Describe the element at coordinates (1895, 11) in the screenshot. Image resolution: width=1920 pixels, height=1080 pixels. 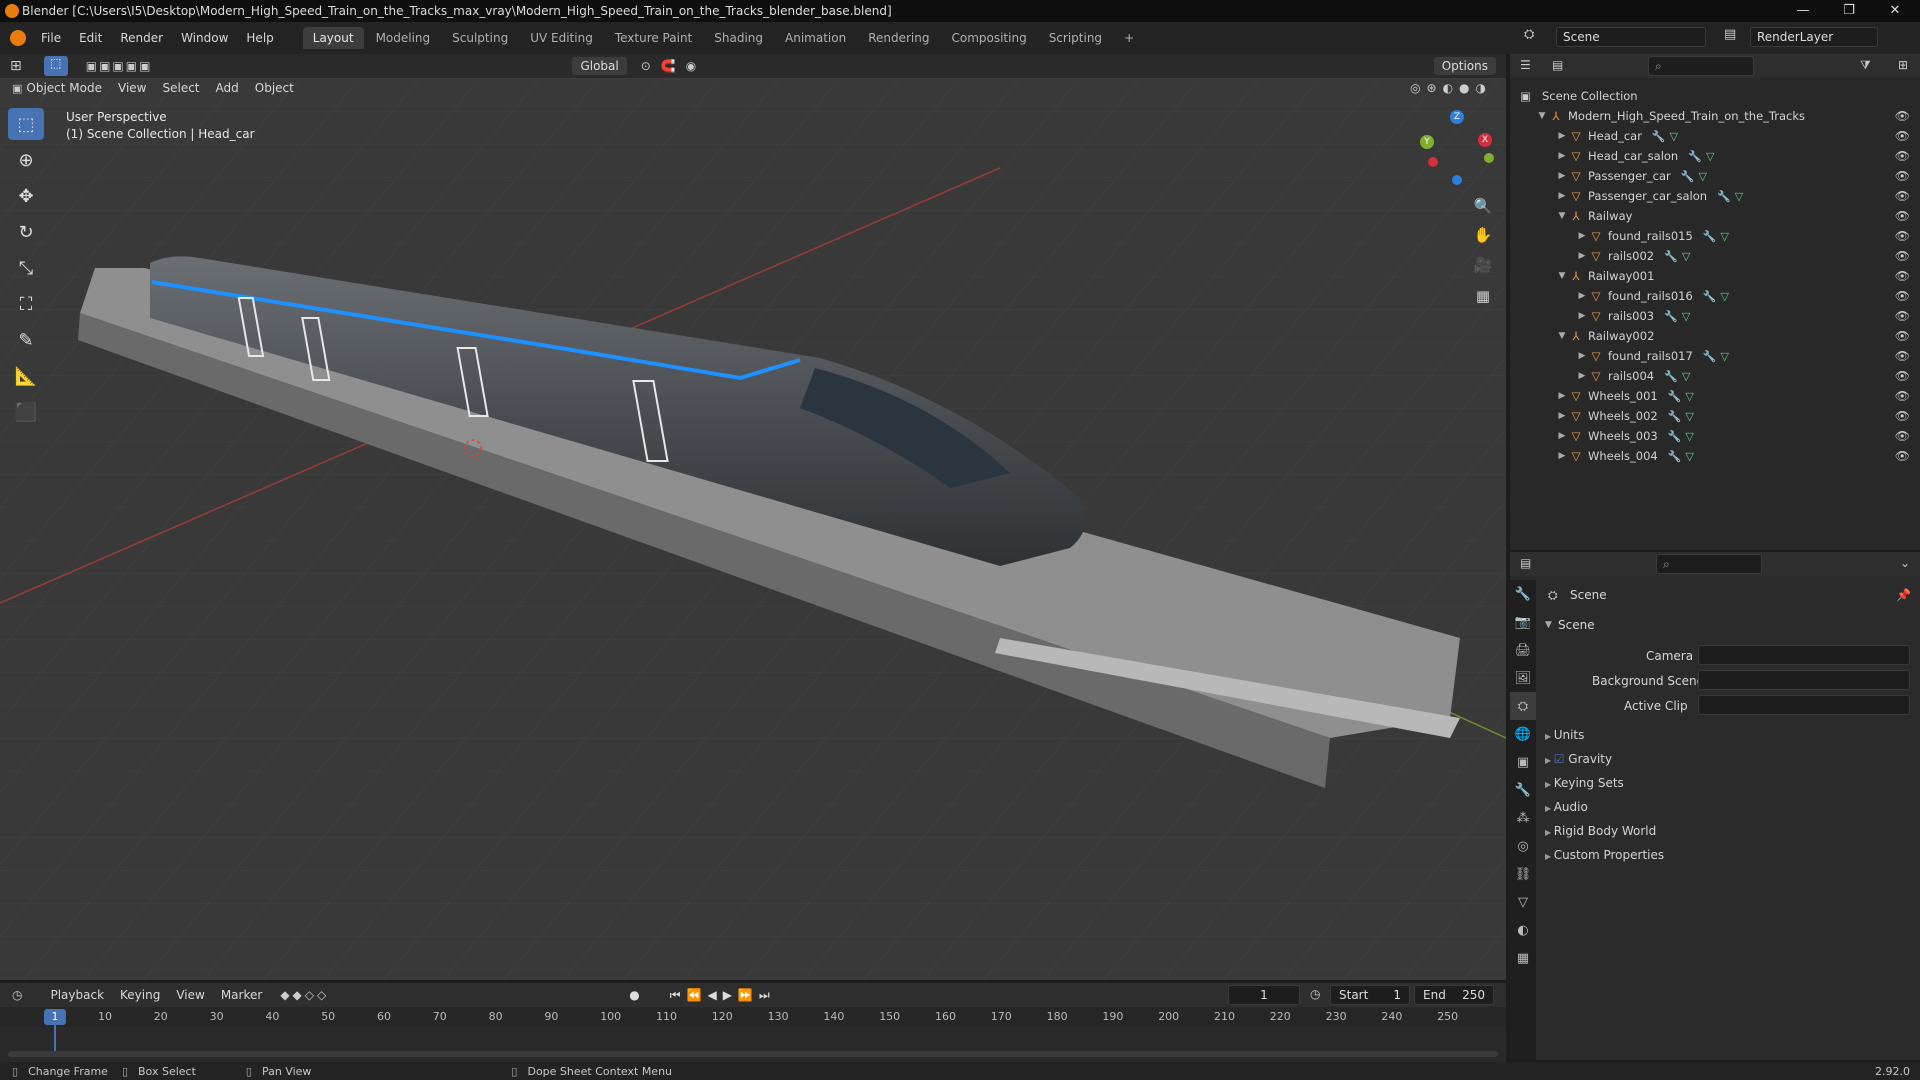
I see `close-button: ✕` at that location.